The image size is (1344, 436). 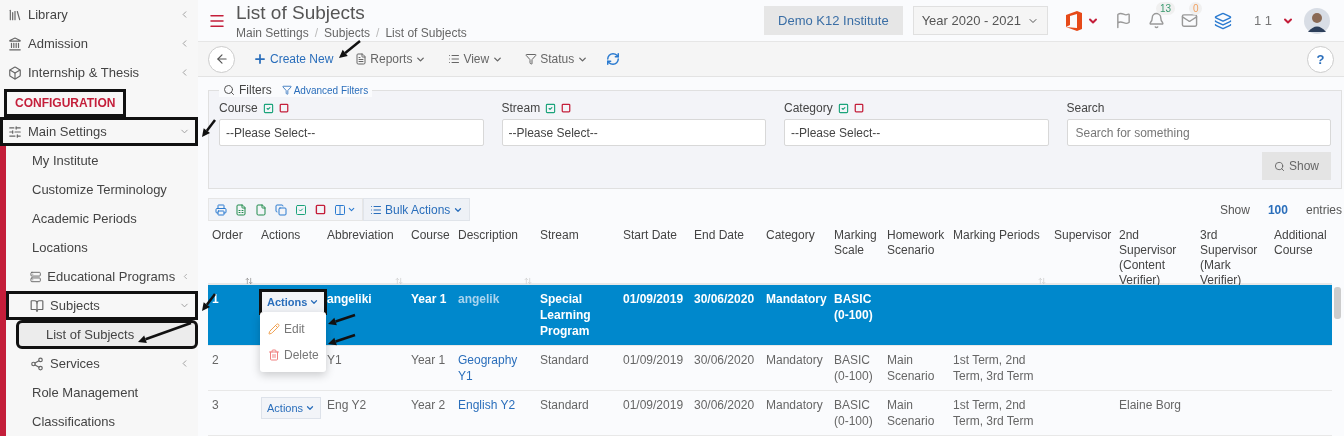 I want to click on caret-icon, so click(x=310, y=408).